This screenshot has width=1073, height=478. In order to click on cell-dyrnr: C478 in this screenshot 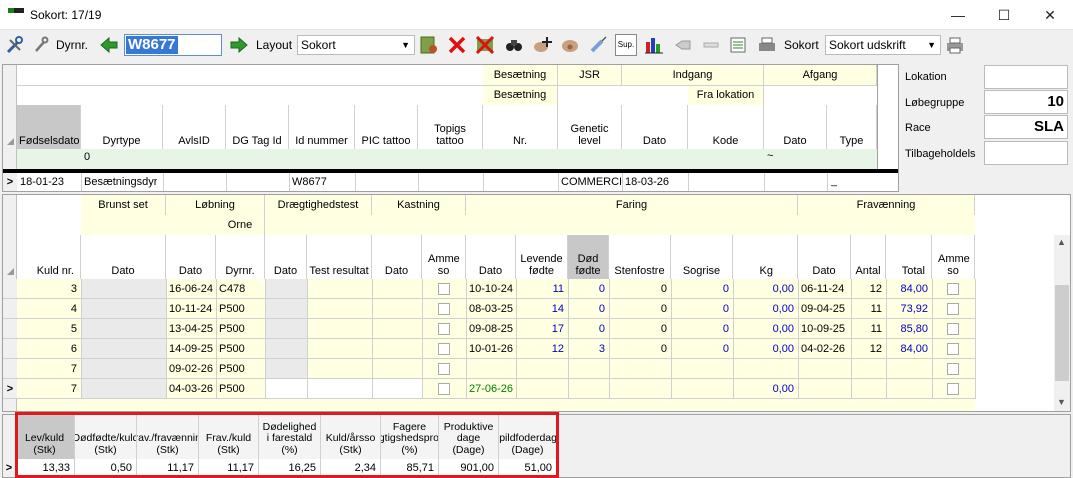, I will do `click(242, 289)`.